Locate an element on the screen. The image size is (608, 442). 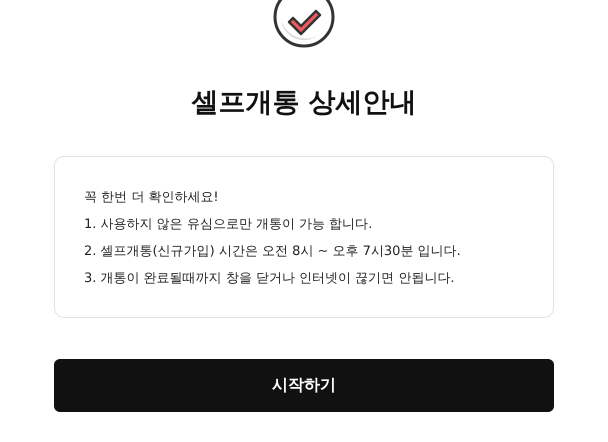
start-button: 시작하기 is located at coordinates (304, 385).